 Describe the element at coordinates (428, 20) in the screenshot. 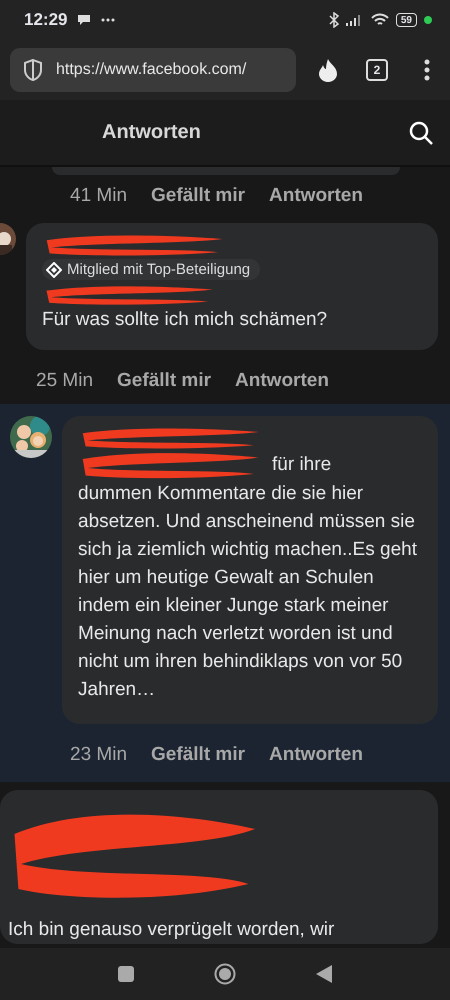

I see `dot-icon` at that location.